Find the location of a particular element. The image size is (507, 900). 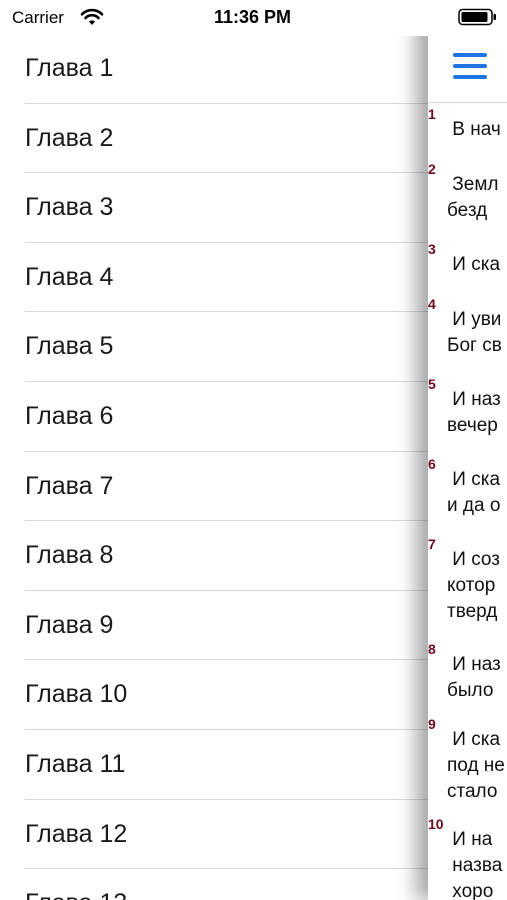

verse-number: 3 is located at coordinates (432, 249).